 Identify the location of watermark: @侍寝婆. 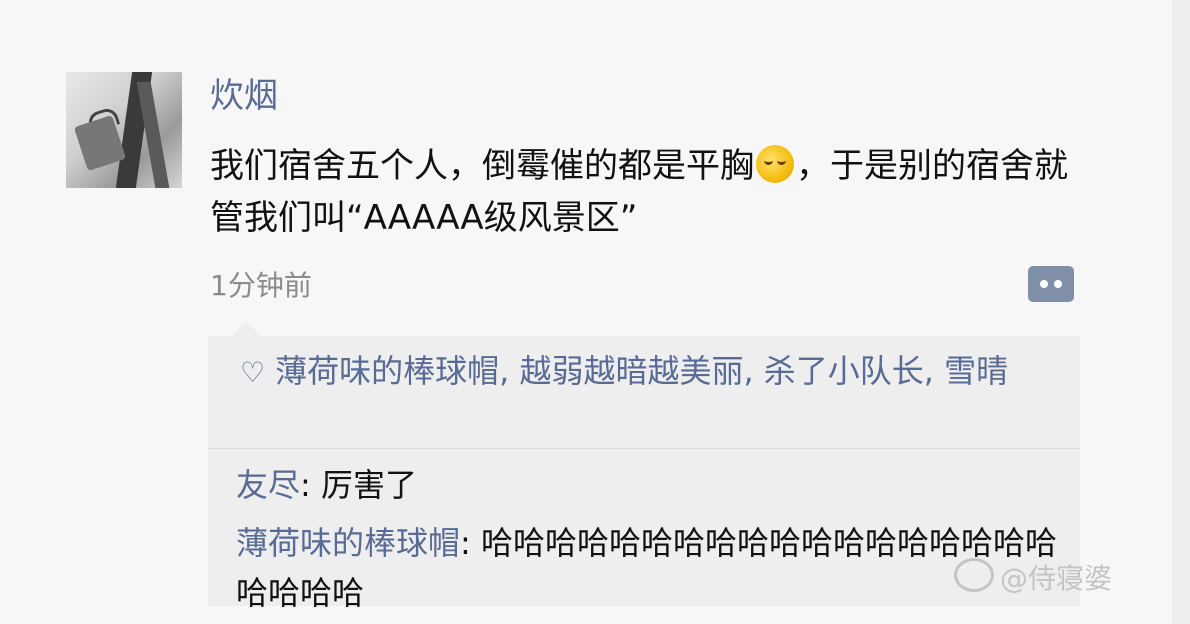
(1033, 578).